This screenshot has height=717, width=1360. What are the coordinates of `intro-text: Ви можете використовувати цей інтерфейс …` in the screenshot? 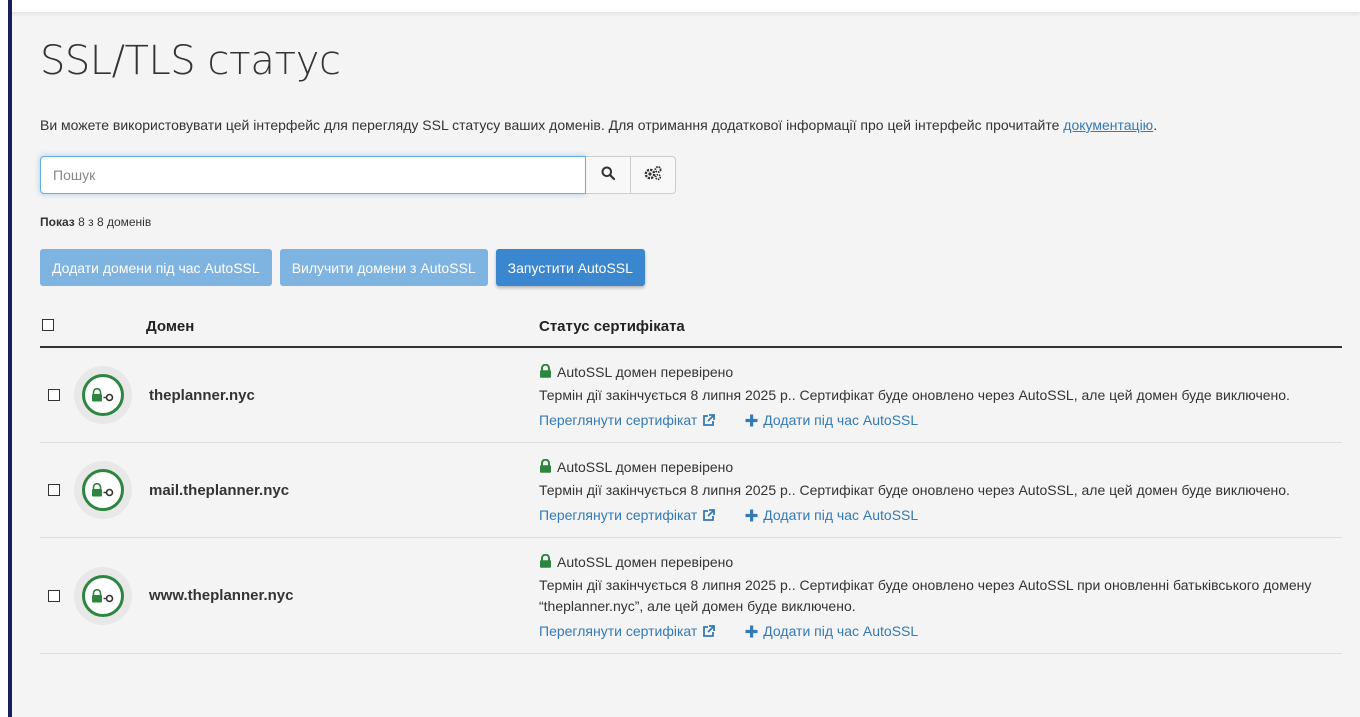 It's located at (695, 125).